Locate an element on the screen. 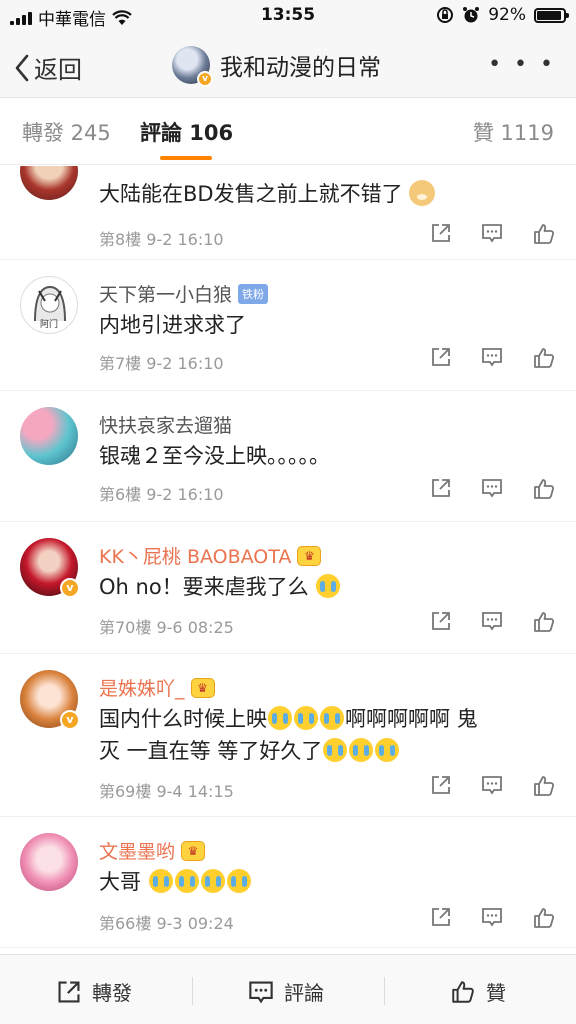  repost-button: 轉發 is located at coordinates (94, 991).